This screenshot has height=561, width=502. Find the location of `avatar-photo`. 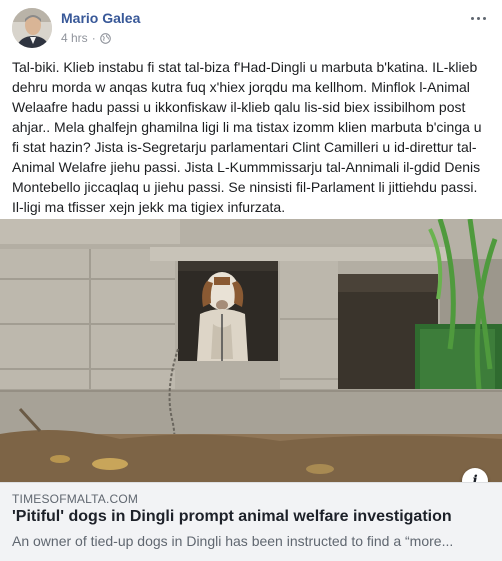

avatar-photo is located at coordinates (32, 28).